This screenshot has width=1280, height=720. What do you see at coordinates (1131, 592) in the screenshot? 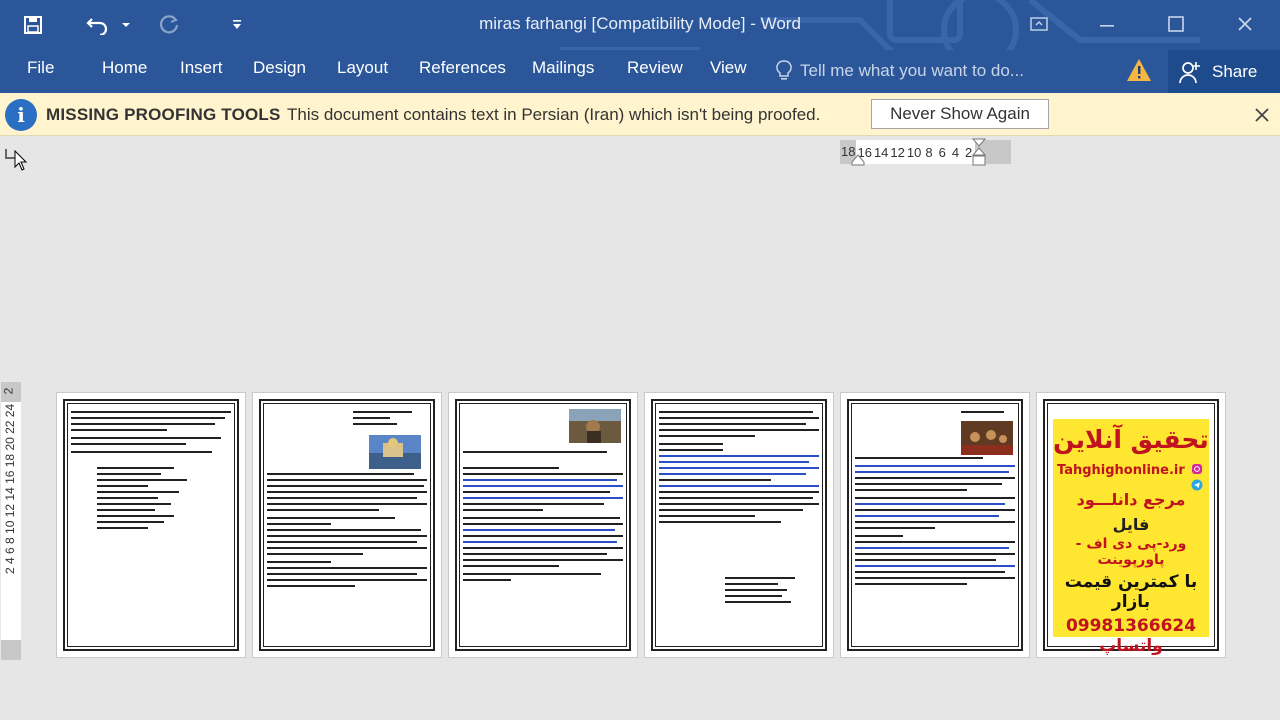
I see `ad-price-line: با کمترین قیمت بازار` at bounding box center [1131, 592].